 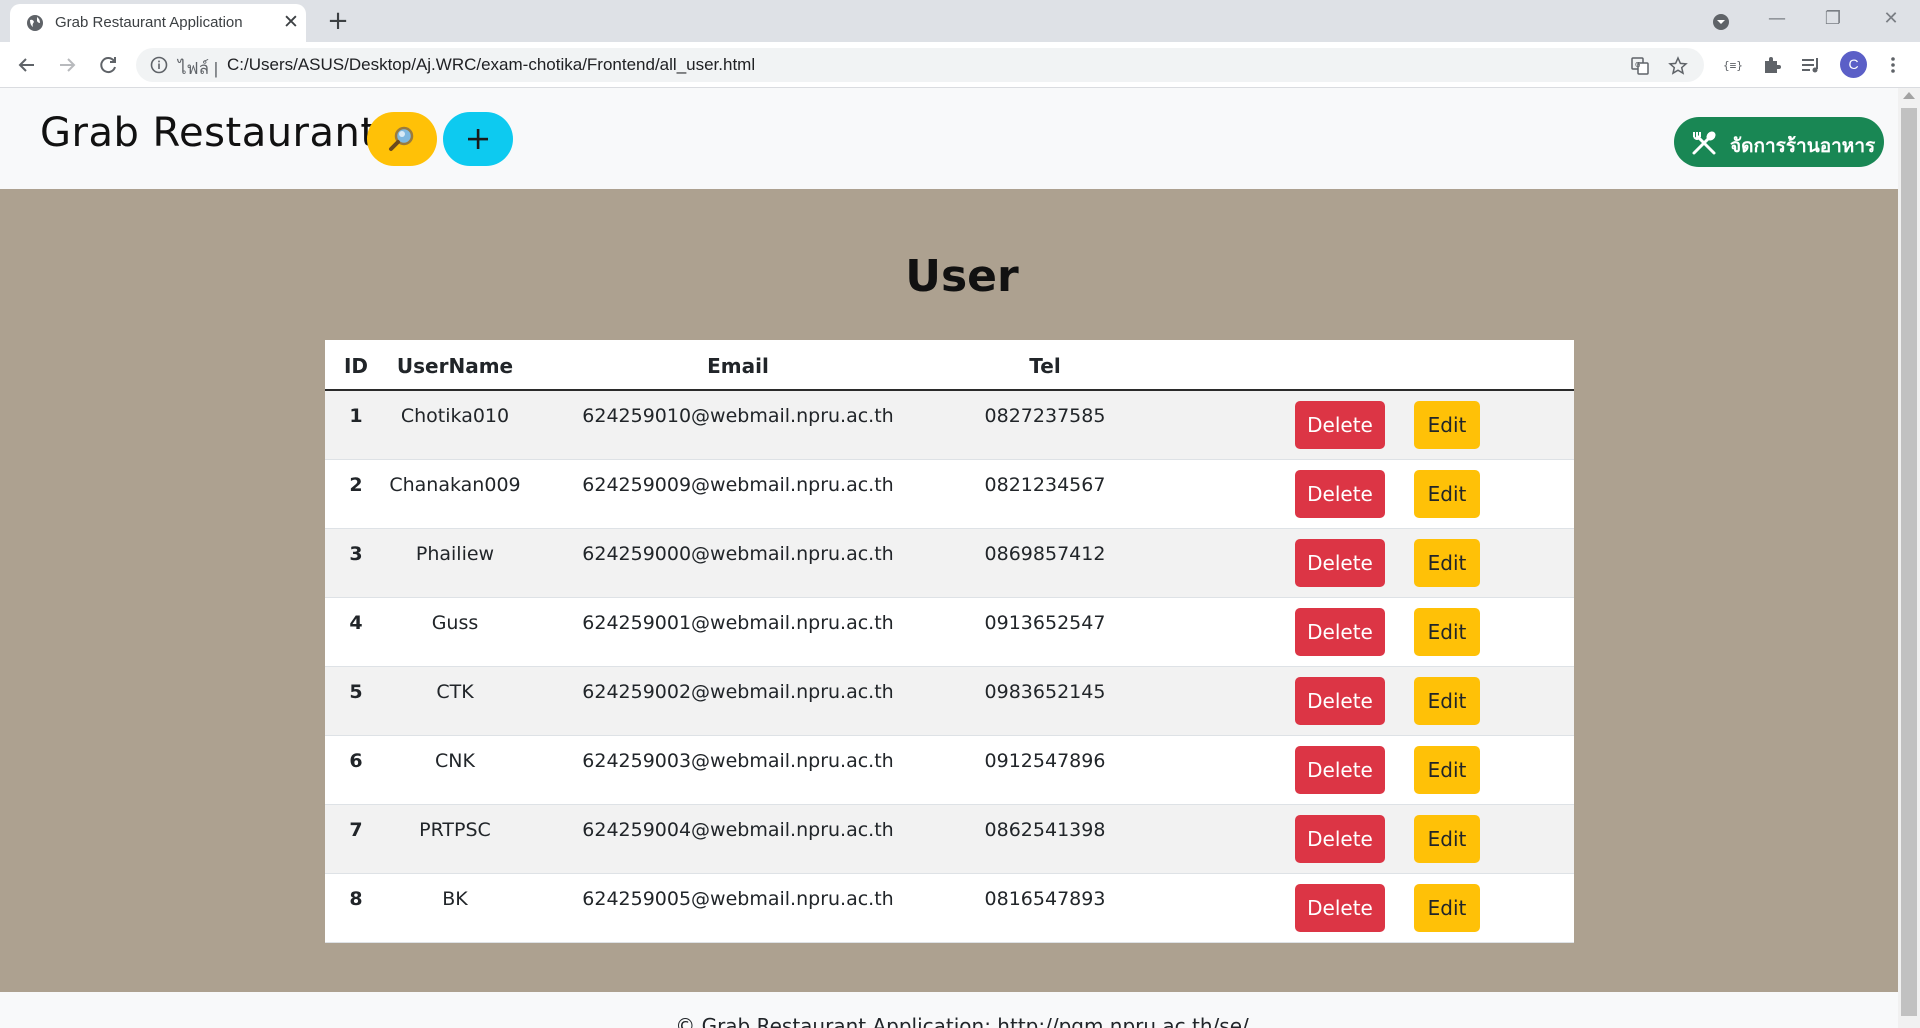 What do you see at coordinates (1045, 485) in the screenshot?
I see `cell-tel: 0821234567` at bounding box center [1045, 485].